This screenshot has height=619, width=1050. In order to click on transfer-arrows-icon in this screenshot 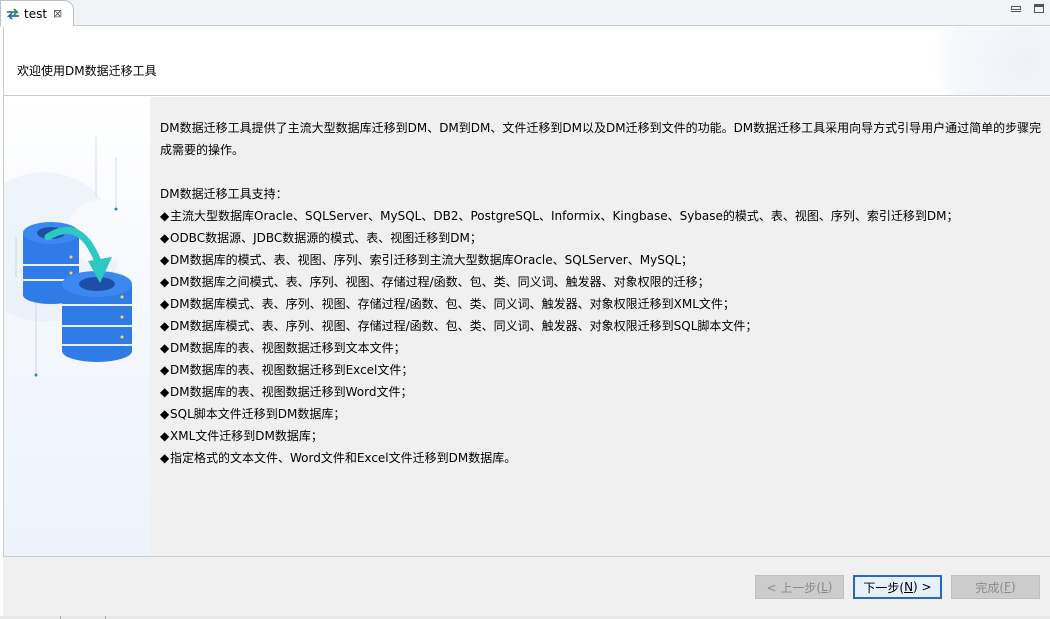, I will do `click(13, 13)`.